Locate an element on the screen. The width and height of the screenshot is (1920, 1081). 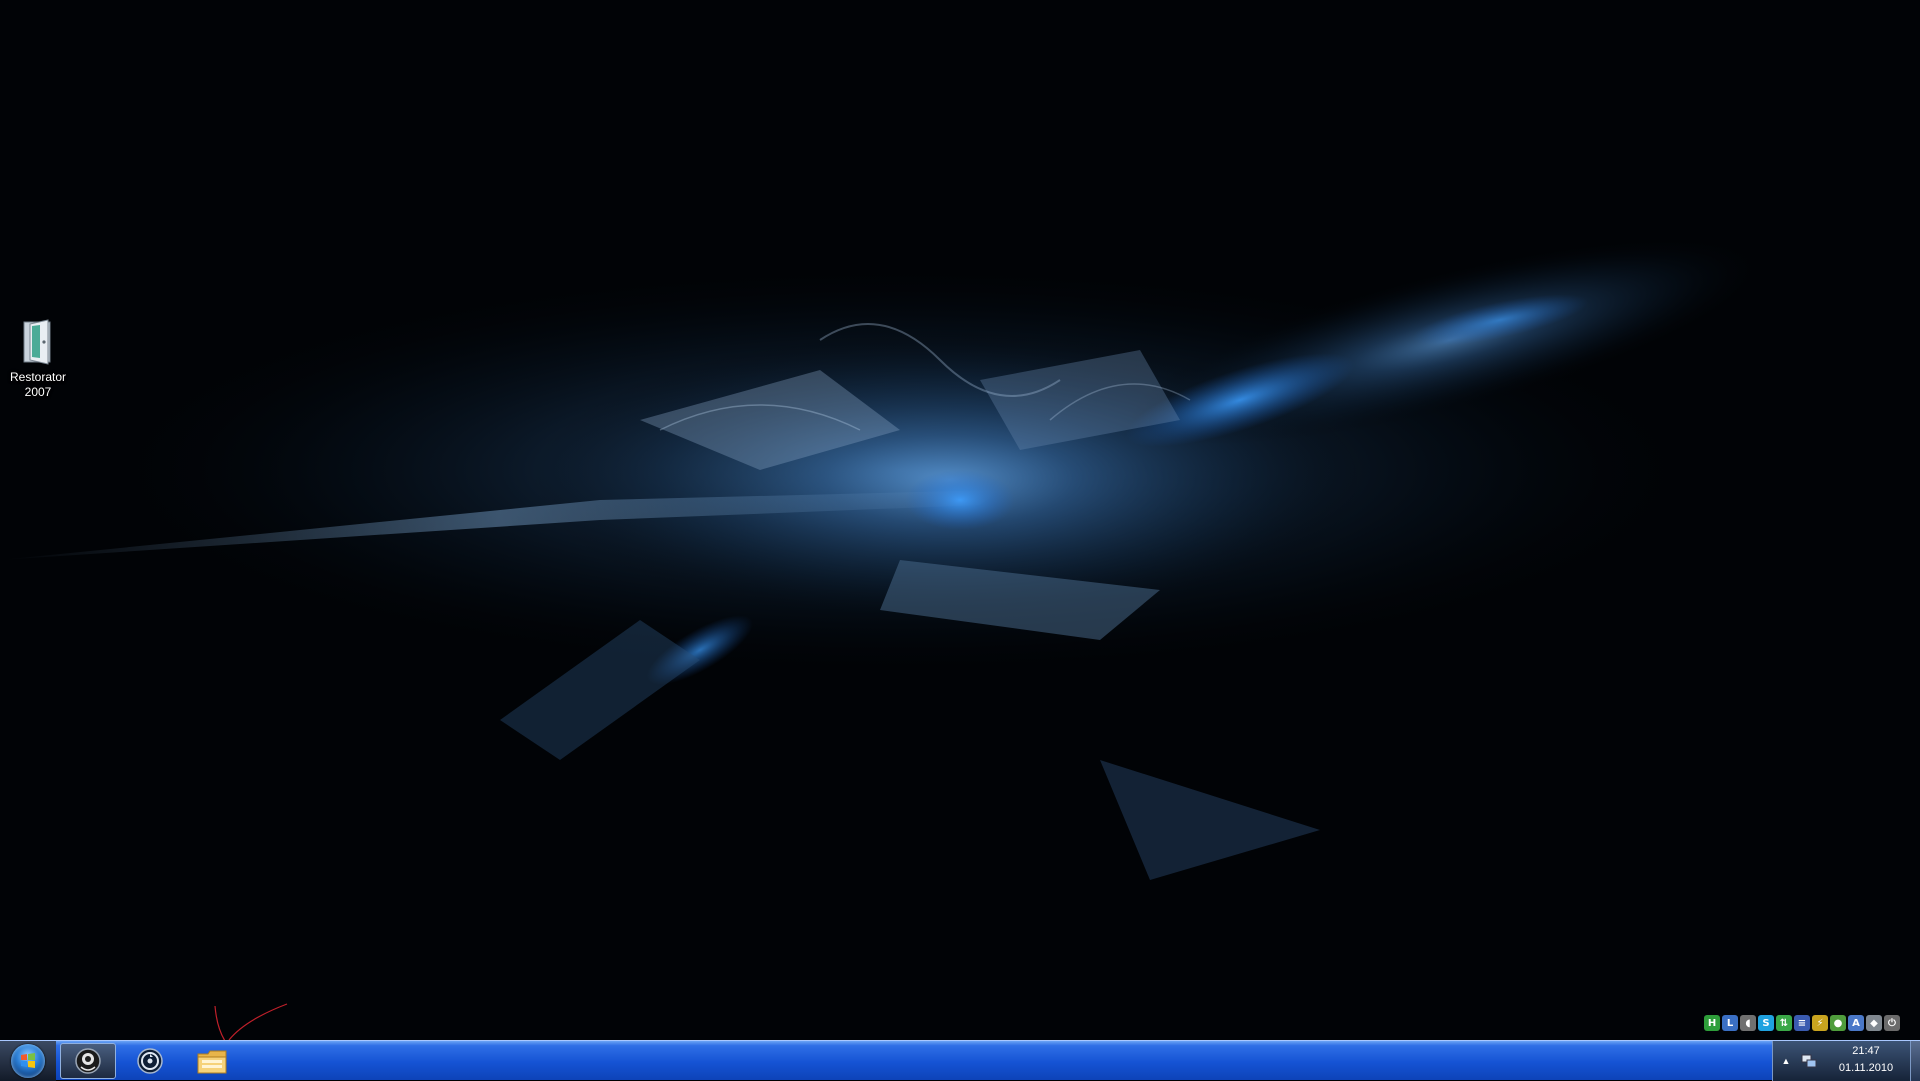
file-explorer-icon is located at coordinates (212, 1062).